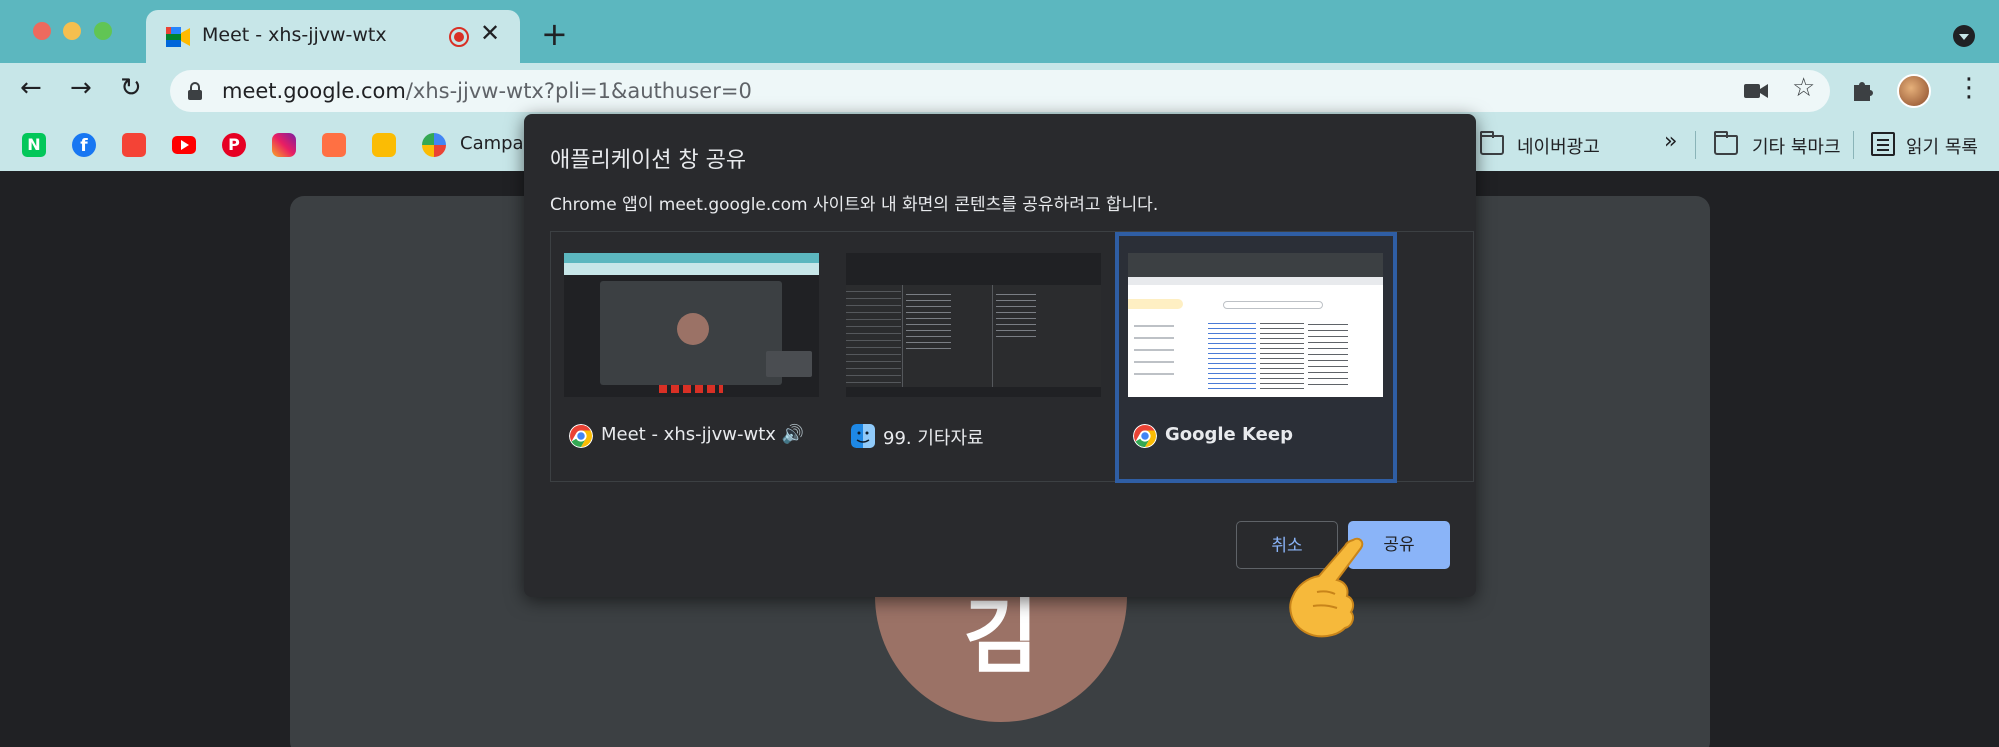  What do you see at coordinates (1558, 146) in the screenshot?
I see `bookmark-naver-ads: 네이버광고` at bounding box center [1558, 146].